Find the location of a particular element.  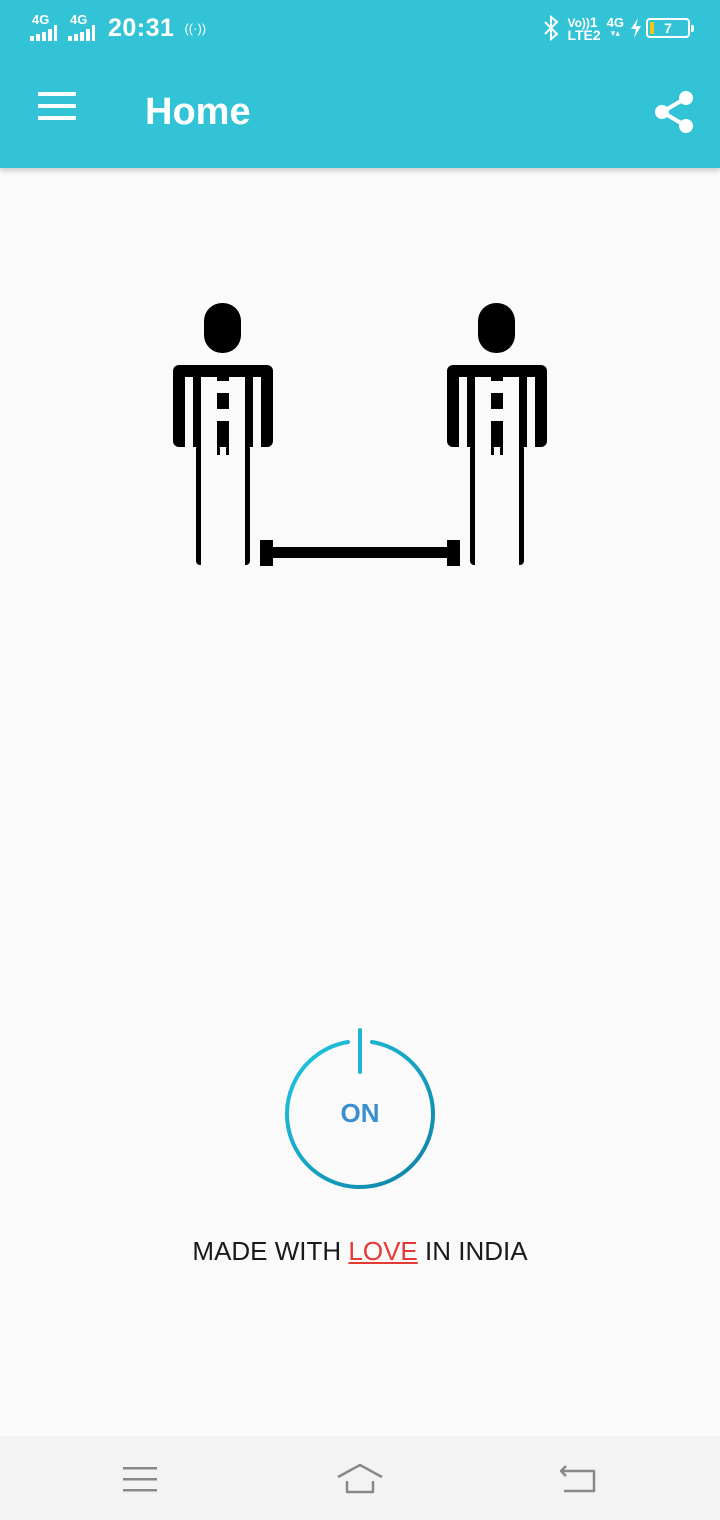

share-icon is located at coordinates (675, 112).